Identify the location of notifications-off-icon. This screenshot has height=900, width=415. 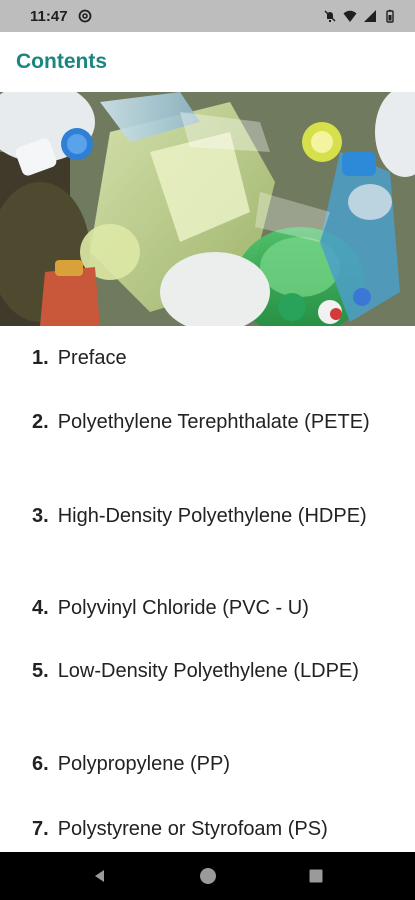
(330, 16).